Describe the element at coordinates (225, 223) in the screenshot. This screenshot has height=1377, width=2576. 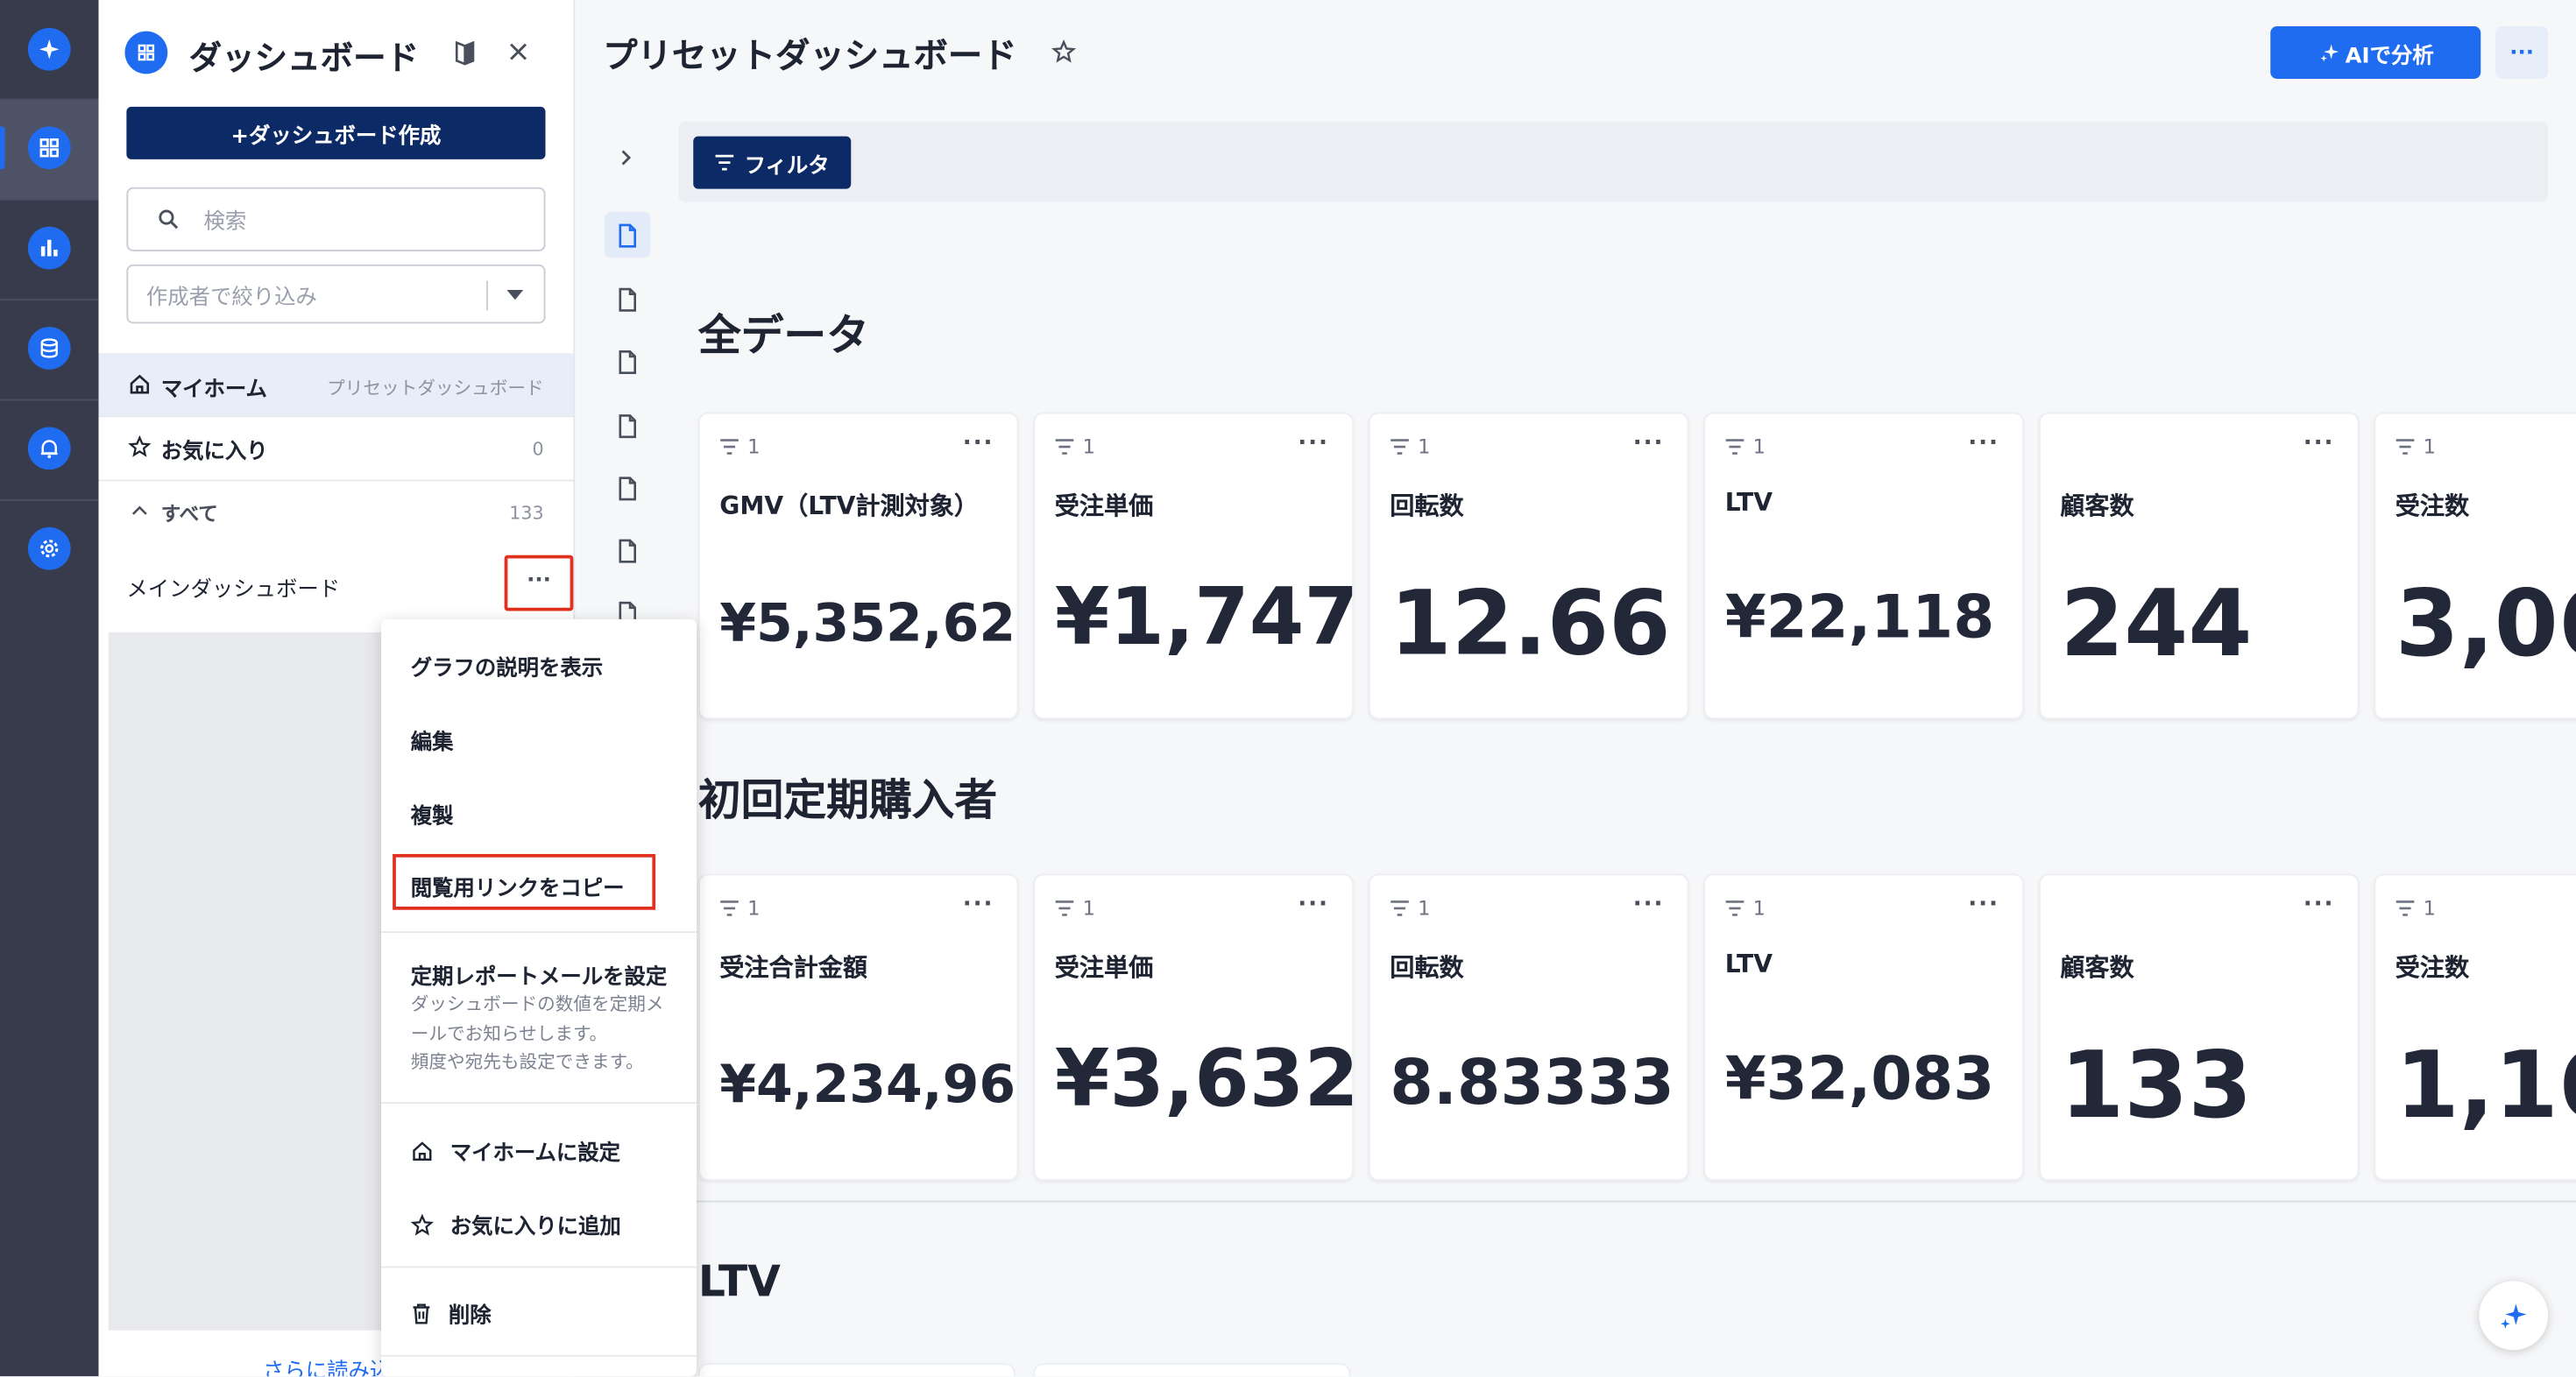
I see `search-placeholder: 検索` at that location.